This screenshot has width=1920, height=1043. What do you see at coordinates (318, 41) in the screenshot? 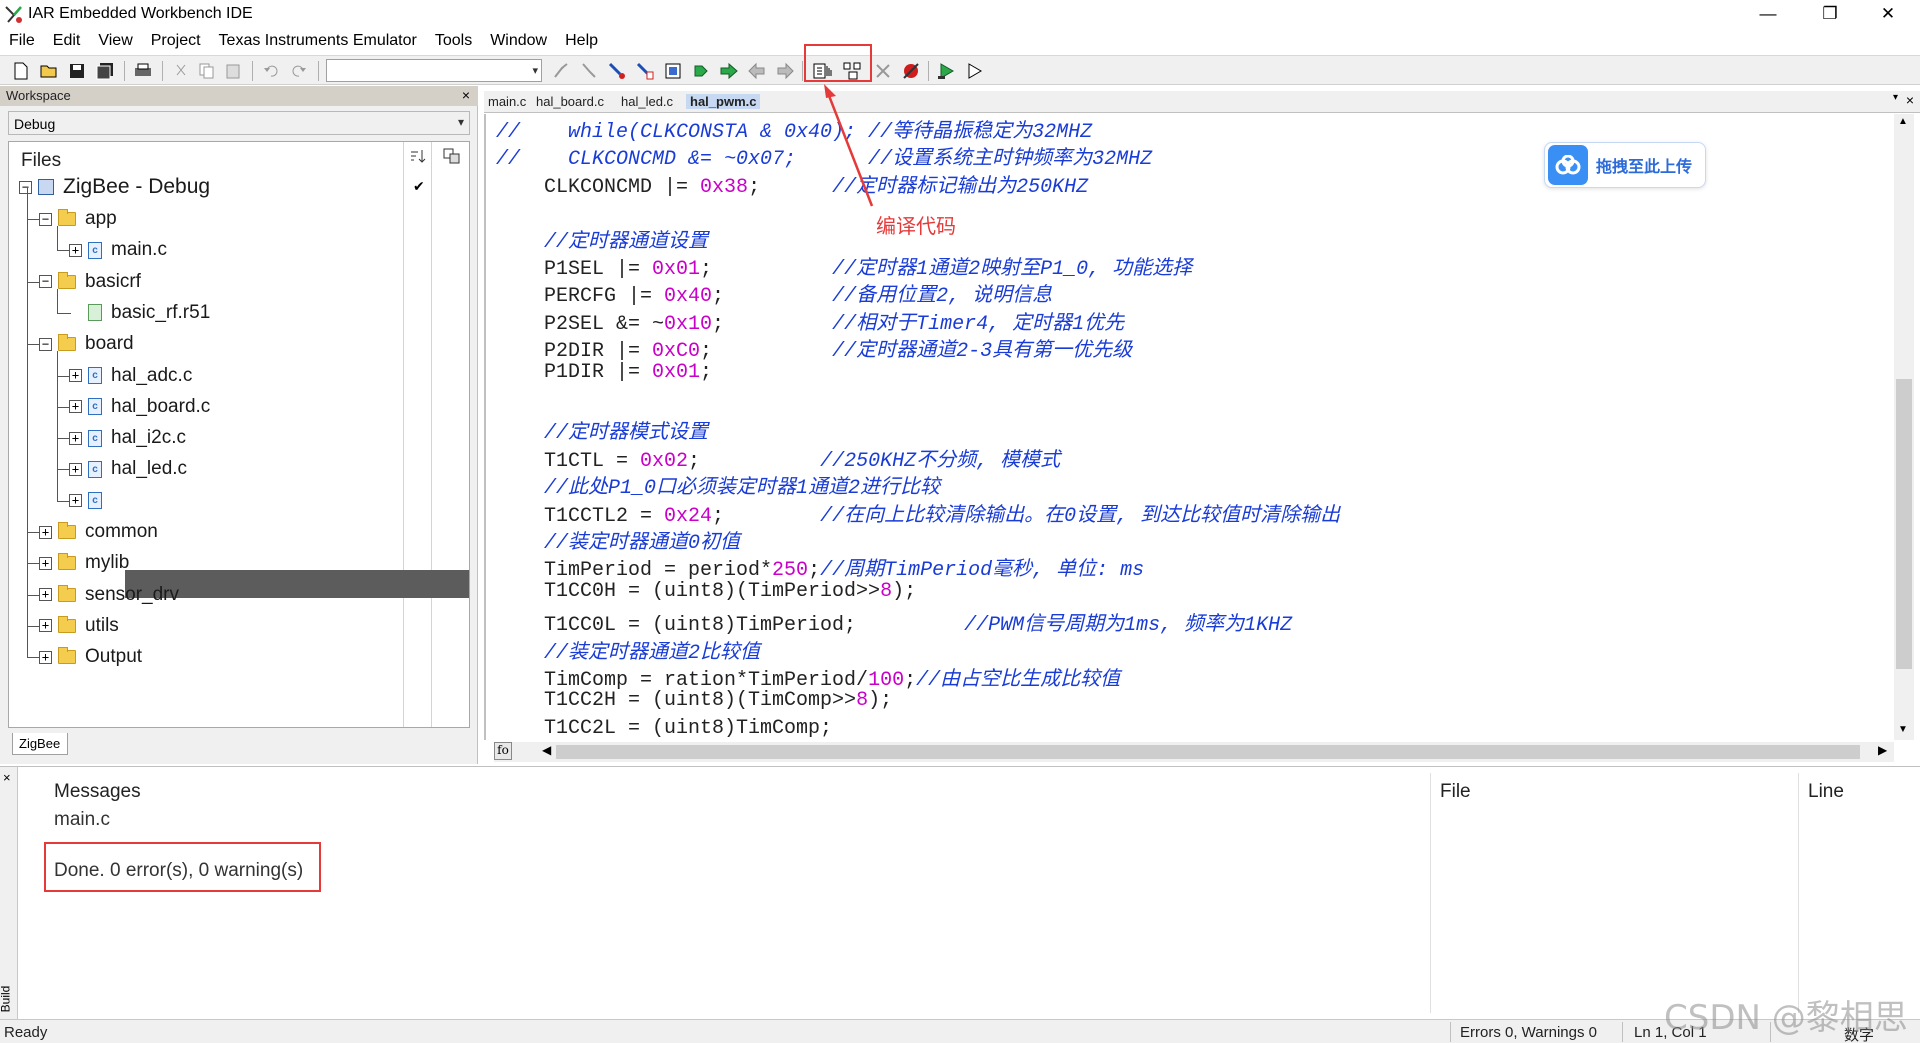
I see `menu-ti-emulator: Texas Instruments Emulator` at bounding box center [318, 41].